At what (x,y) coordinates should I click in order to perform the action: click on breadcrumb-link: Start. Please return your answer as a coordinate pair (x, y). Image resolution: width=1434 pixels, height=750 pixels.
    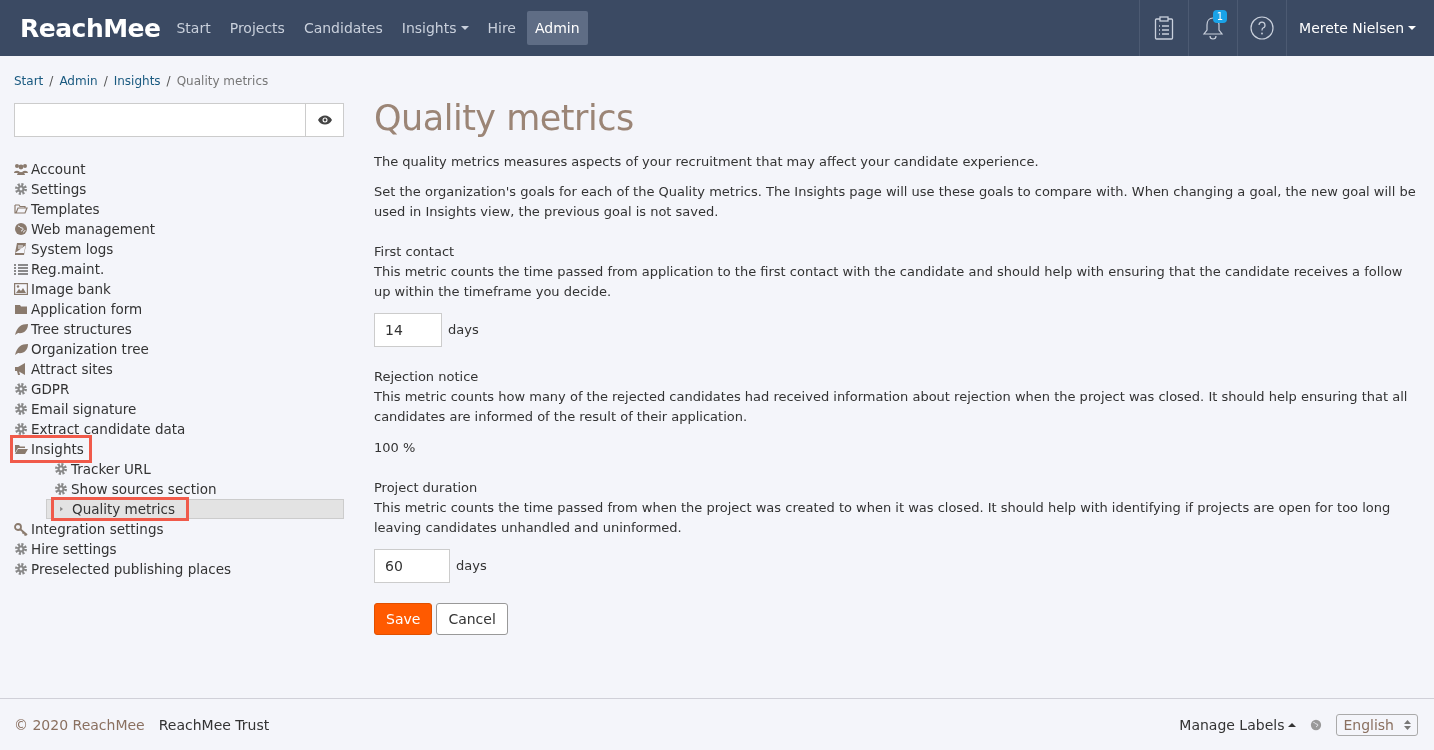
    Looking at the image, I should click on (29, 81).